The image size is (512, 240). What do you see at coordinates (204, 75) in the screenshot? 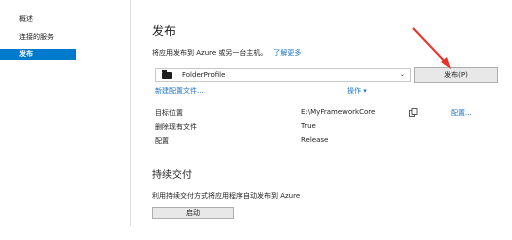
I see `profile-value: FolderProfile` at bounding box center [204, 75].